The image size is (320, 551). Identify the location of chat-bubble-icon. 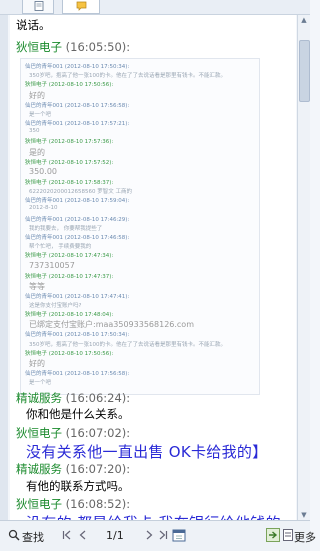
(81, 6).